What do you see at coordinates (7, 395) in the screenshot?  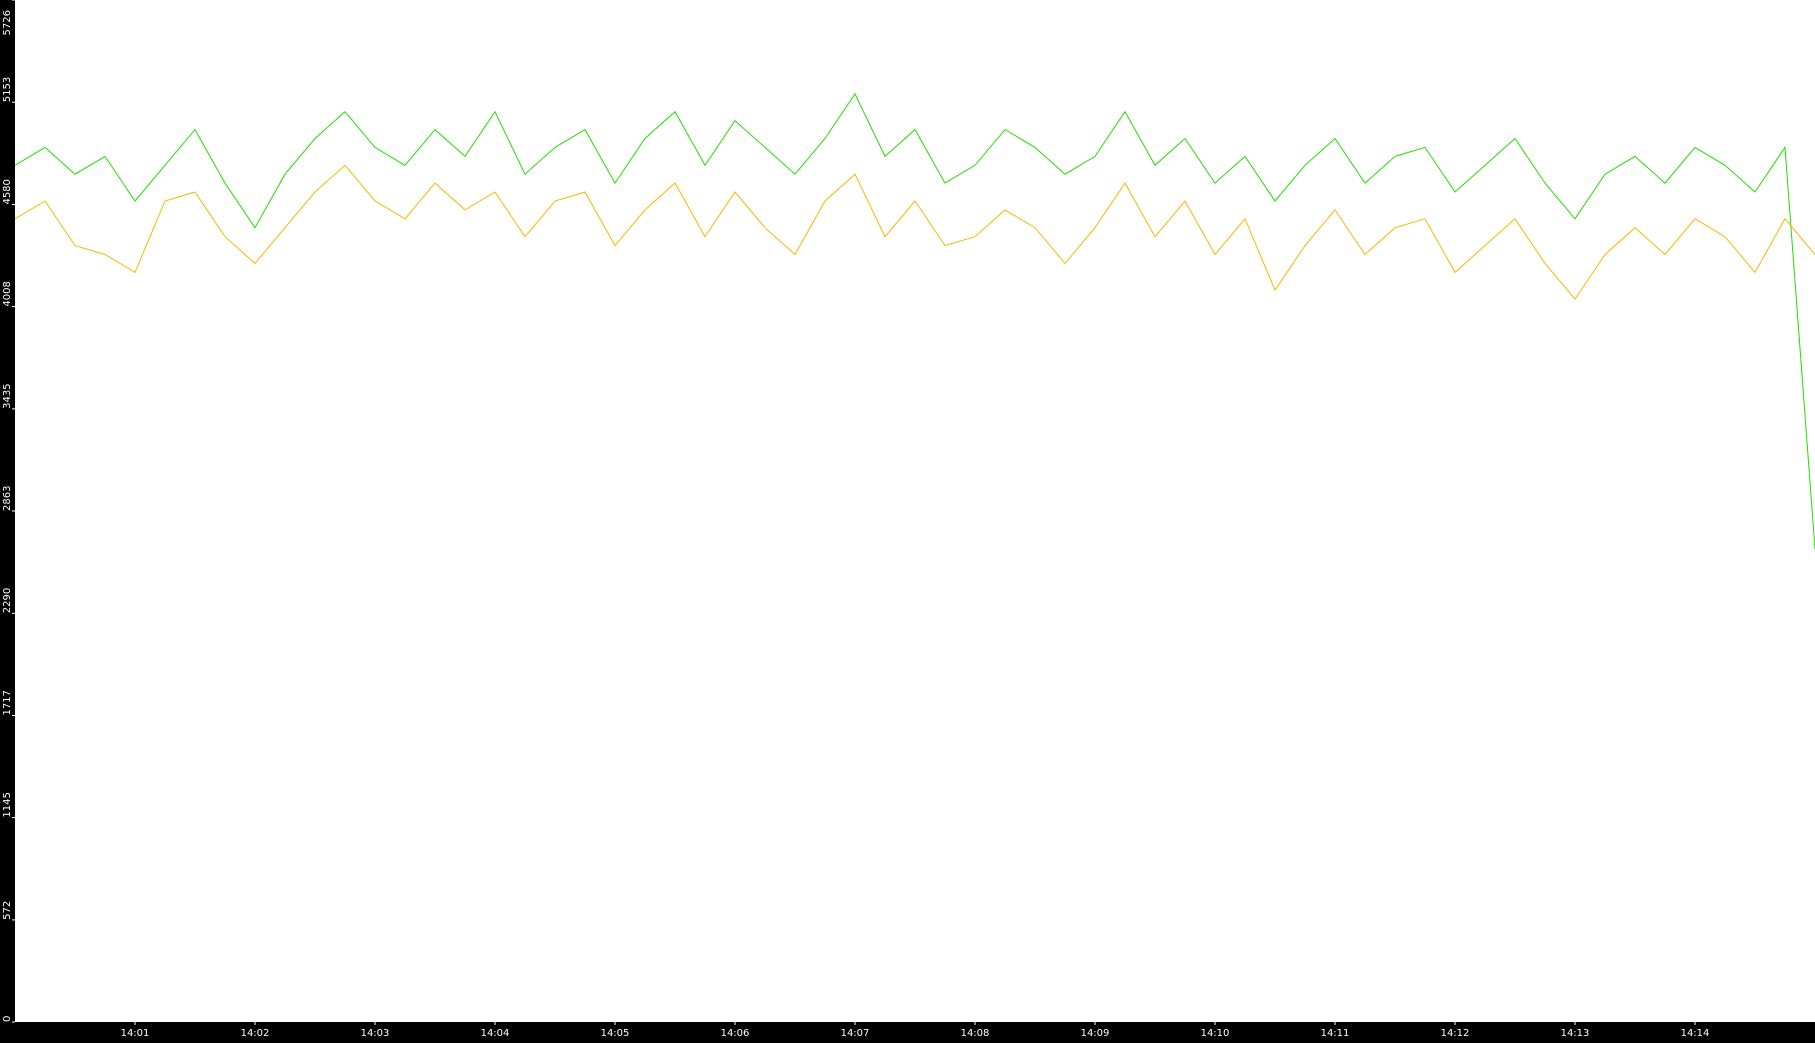 I see `y-tick-label: 3435` at bounding box center [7, 395].